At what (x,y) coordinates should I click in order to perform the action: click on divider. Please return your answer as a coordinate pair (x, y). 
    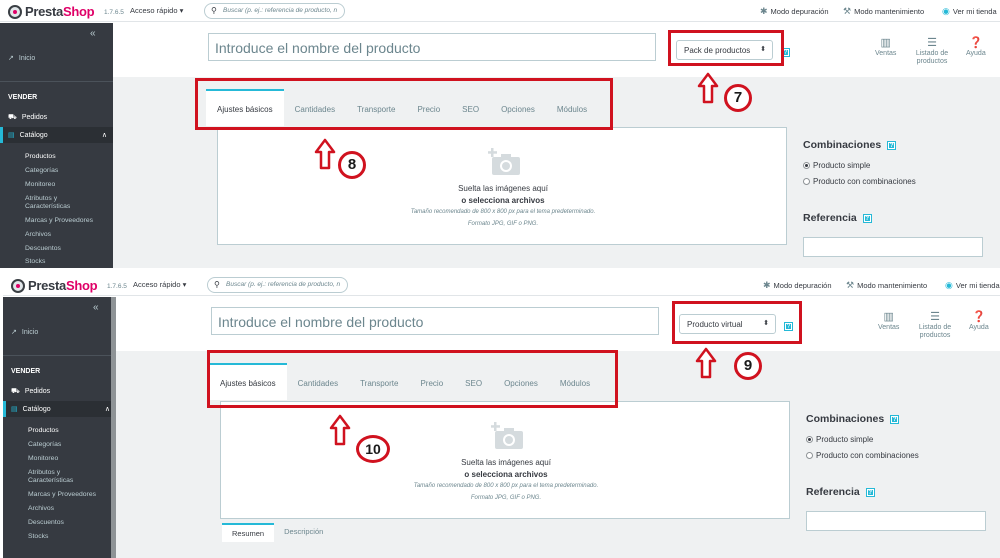
    Looking at the image, I should click on (59, 355).